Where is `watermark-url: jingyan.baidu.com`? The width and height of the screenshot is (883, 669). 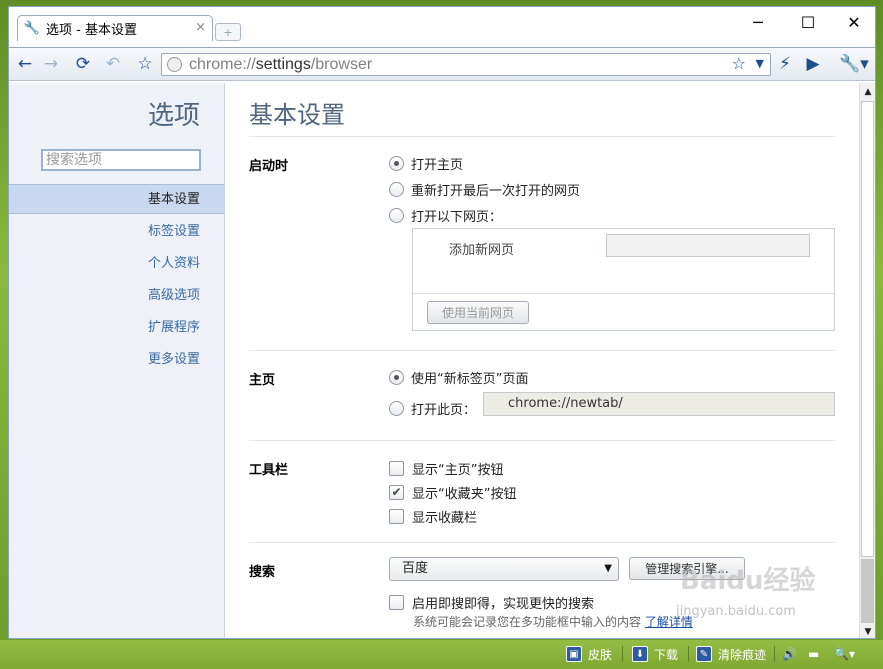
watermark-url: jingyan.baidu.com is located at coordinates (736, 611).